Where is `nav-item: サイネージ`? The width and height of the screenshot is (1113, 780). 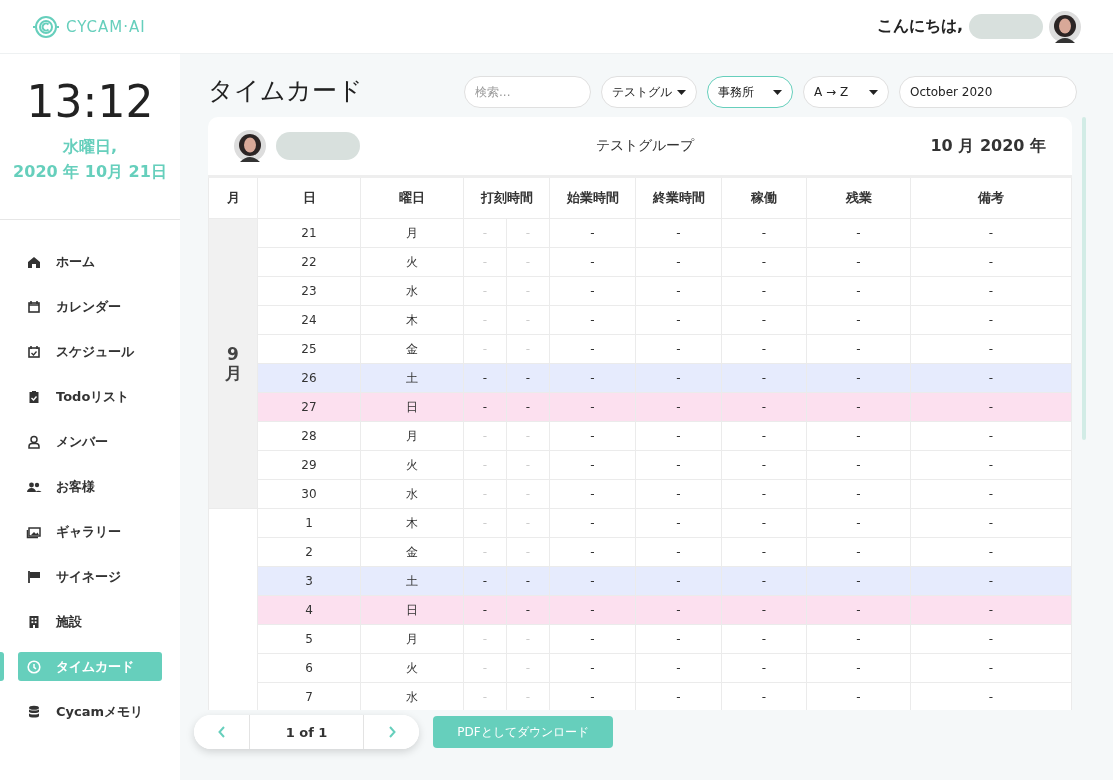
nav-item: サイネージ is located at coordinates (90, 576).